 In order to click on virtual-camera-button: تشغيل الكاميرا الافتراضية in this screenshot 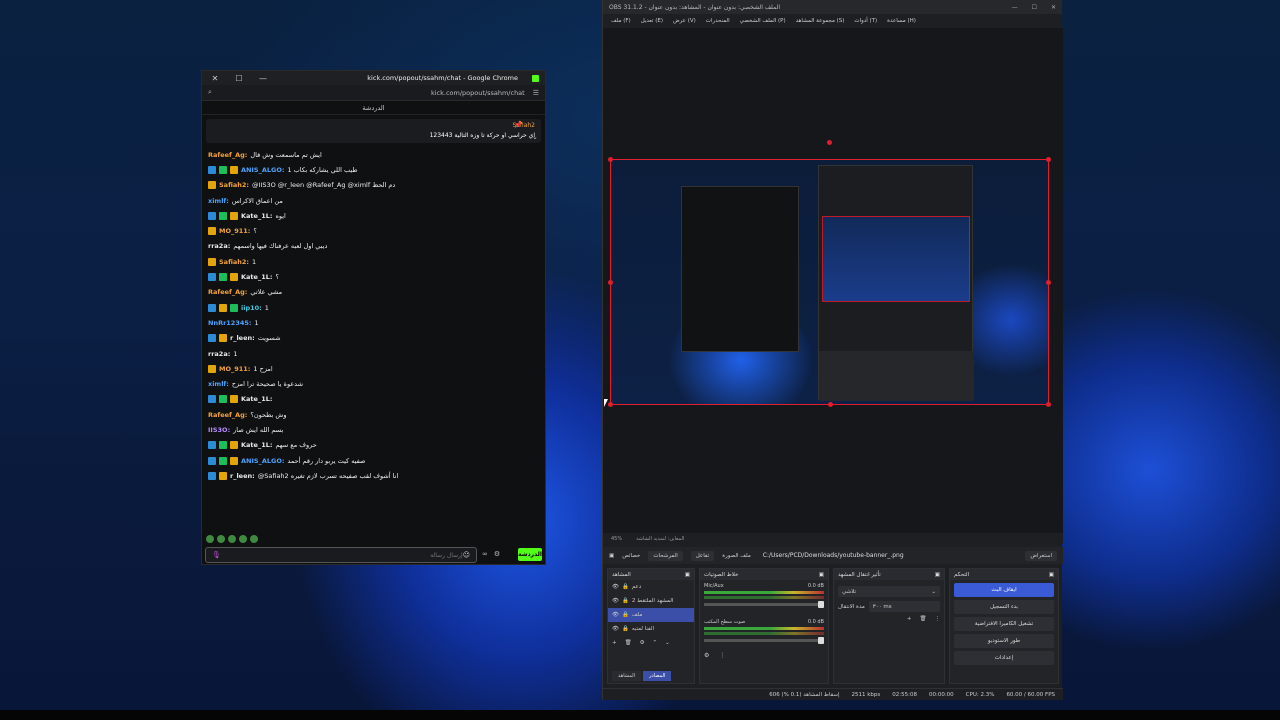, I will do `click(1004, 624)`.